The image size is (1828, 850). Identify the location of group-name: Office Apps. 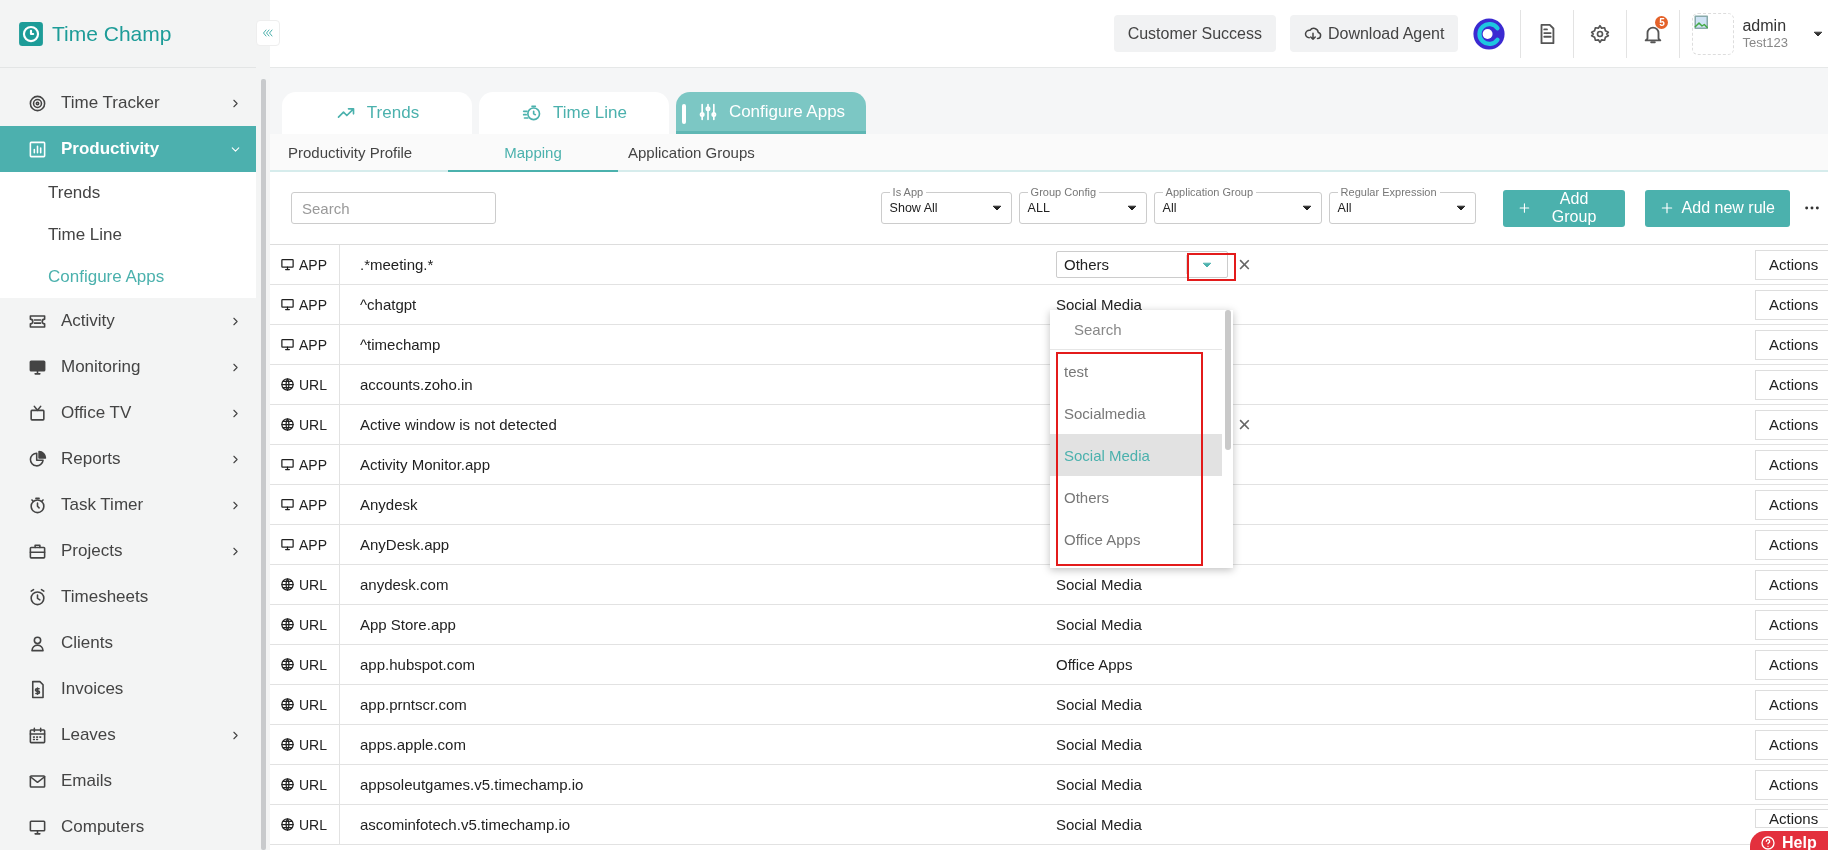
(1094, 664).